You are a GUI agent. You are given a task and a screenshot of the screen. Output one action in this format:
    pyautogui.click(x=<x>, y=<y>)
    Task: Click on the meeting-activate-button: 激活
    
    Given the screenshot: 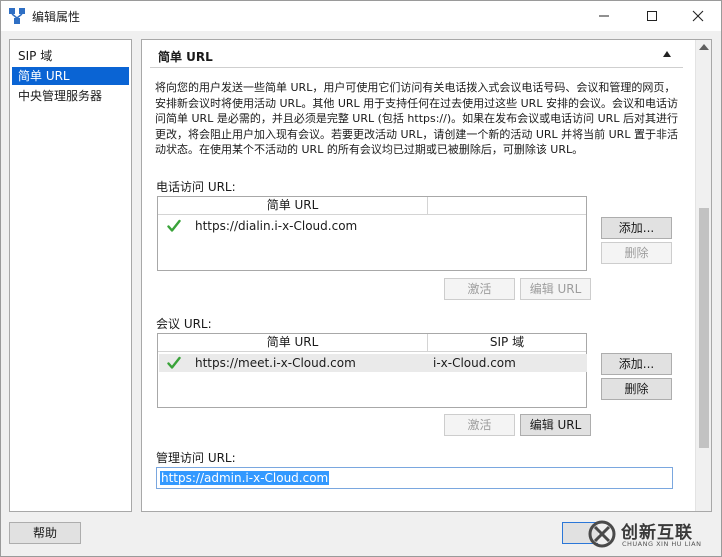 What is the action you would take?
    pyautogui.click(x=479, y=425)
    